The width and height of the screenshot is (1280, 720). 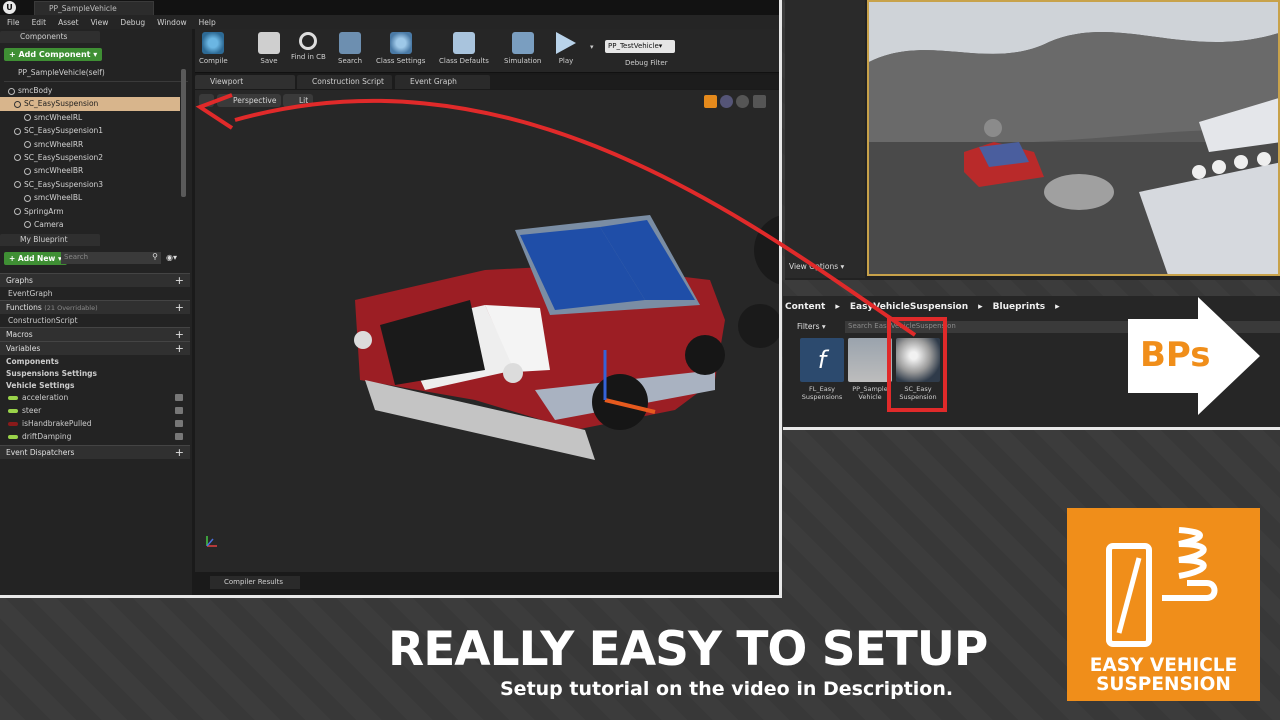 What do you see at coordinates (95, 452) in the screenshot?
I see `event-dispatchers-header: Event Dispatchers +` at bounding box center [95, 452].